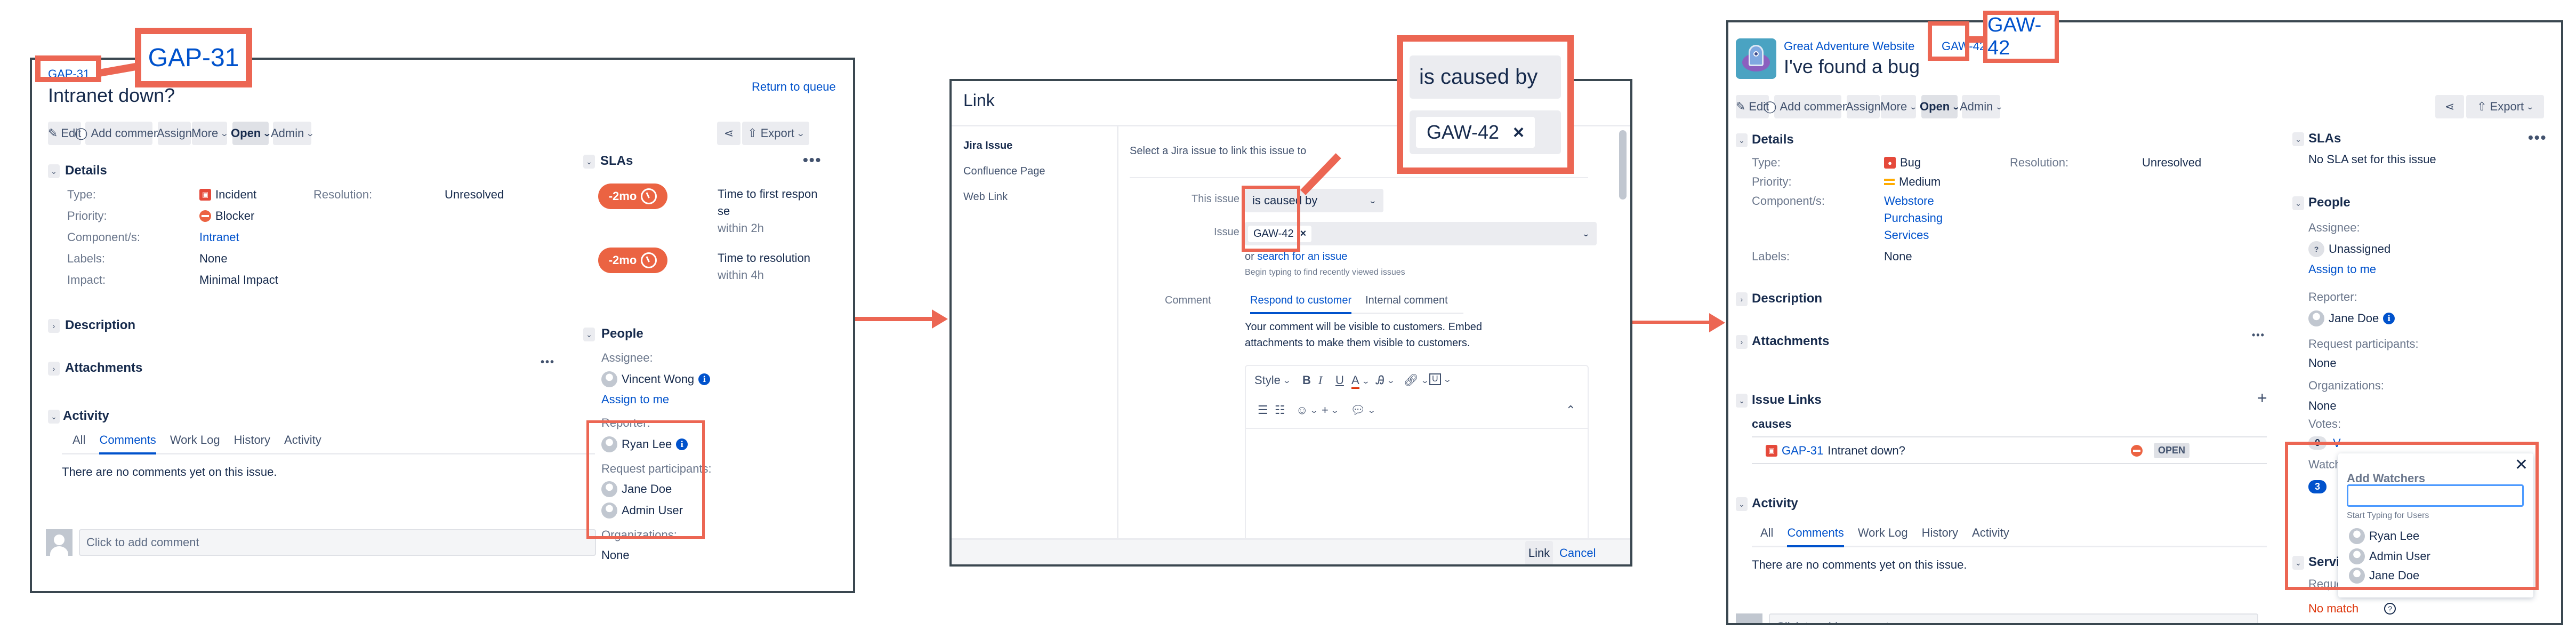 The image size is (2576, 638). What do you see at coordinates (1385, 380) in the screenshot?
I see `text-format-button: Ꭿ ⌄` at bounding box center [1385, 380].